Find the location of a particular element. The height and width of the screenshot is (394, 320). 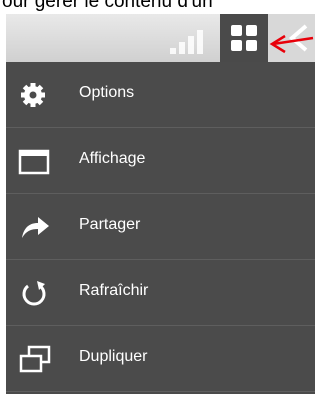

refresh-icon is located at coordinates (34, 293).